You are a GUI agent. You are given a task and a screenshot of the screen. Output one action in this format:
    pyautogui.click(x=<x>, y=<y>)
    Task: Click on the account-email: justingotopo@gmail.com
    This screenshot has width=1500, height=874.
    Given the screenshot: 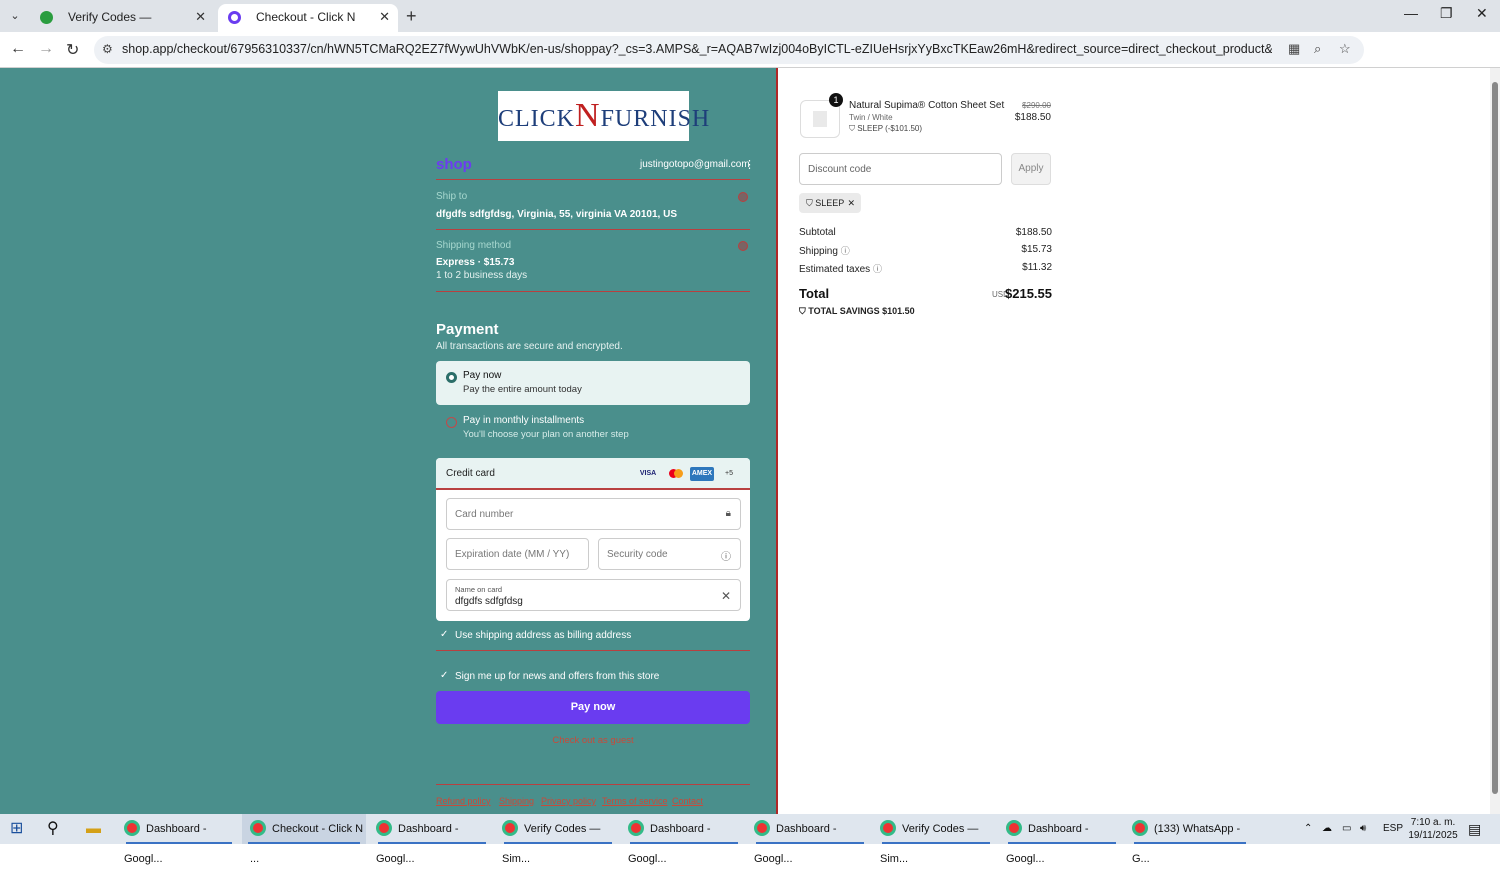 What is the action you would take?
    pyautogui.click(x=695, y=164)
    